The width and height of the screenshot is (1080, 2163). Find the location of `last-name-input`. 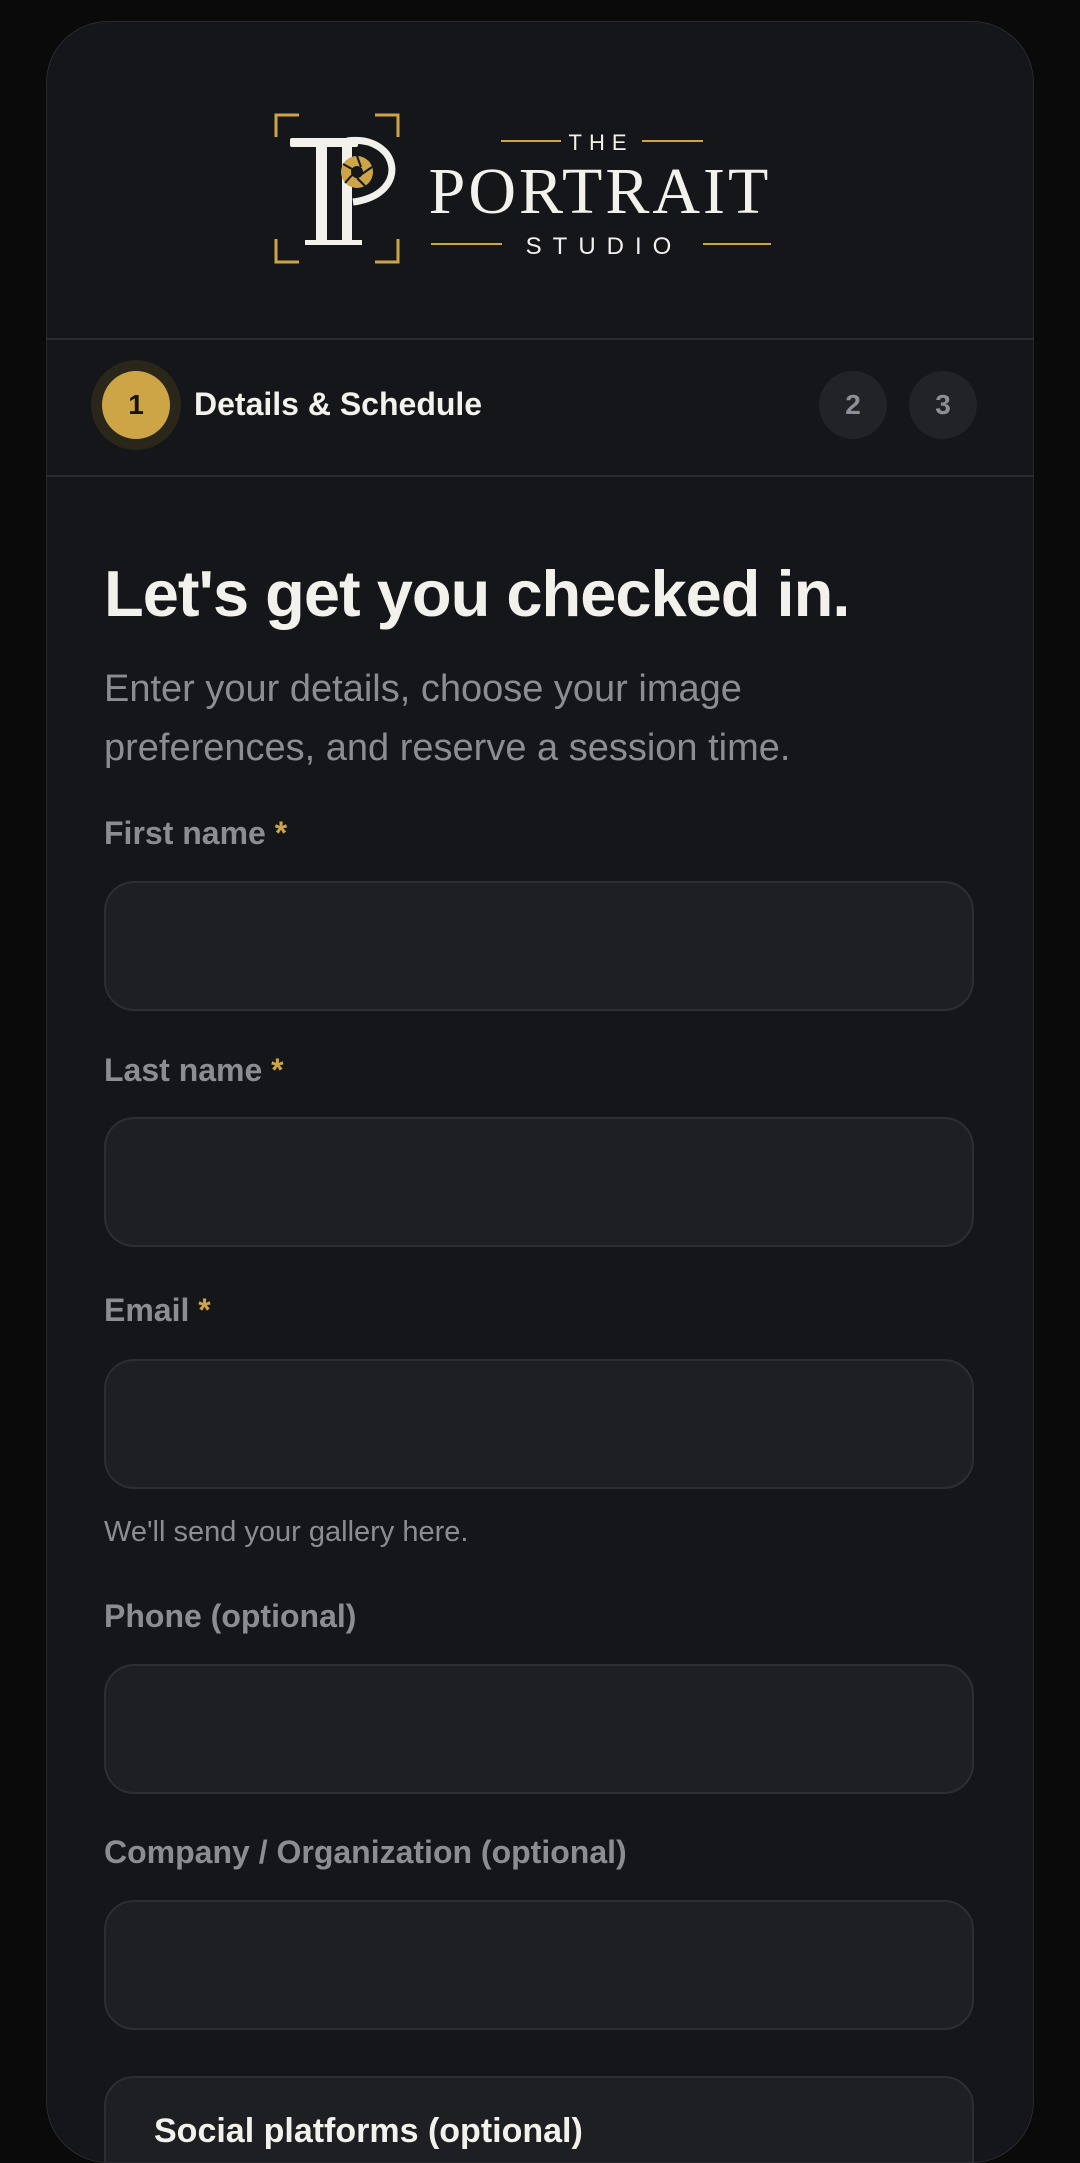

last-name-input is located at coordinates (539, 1182).